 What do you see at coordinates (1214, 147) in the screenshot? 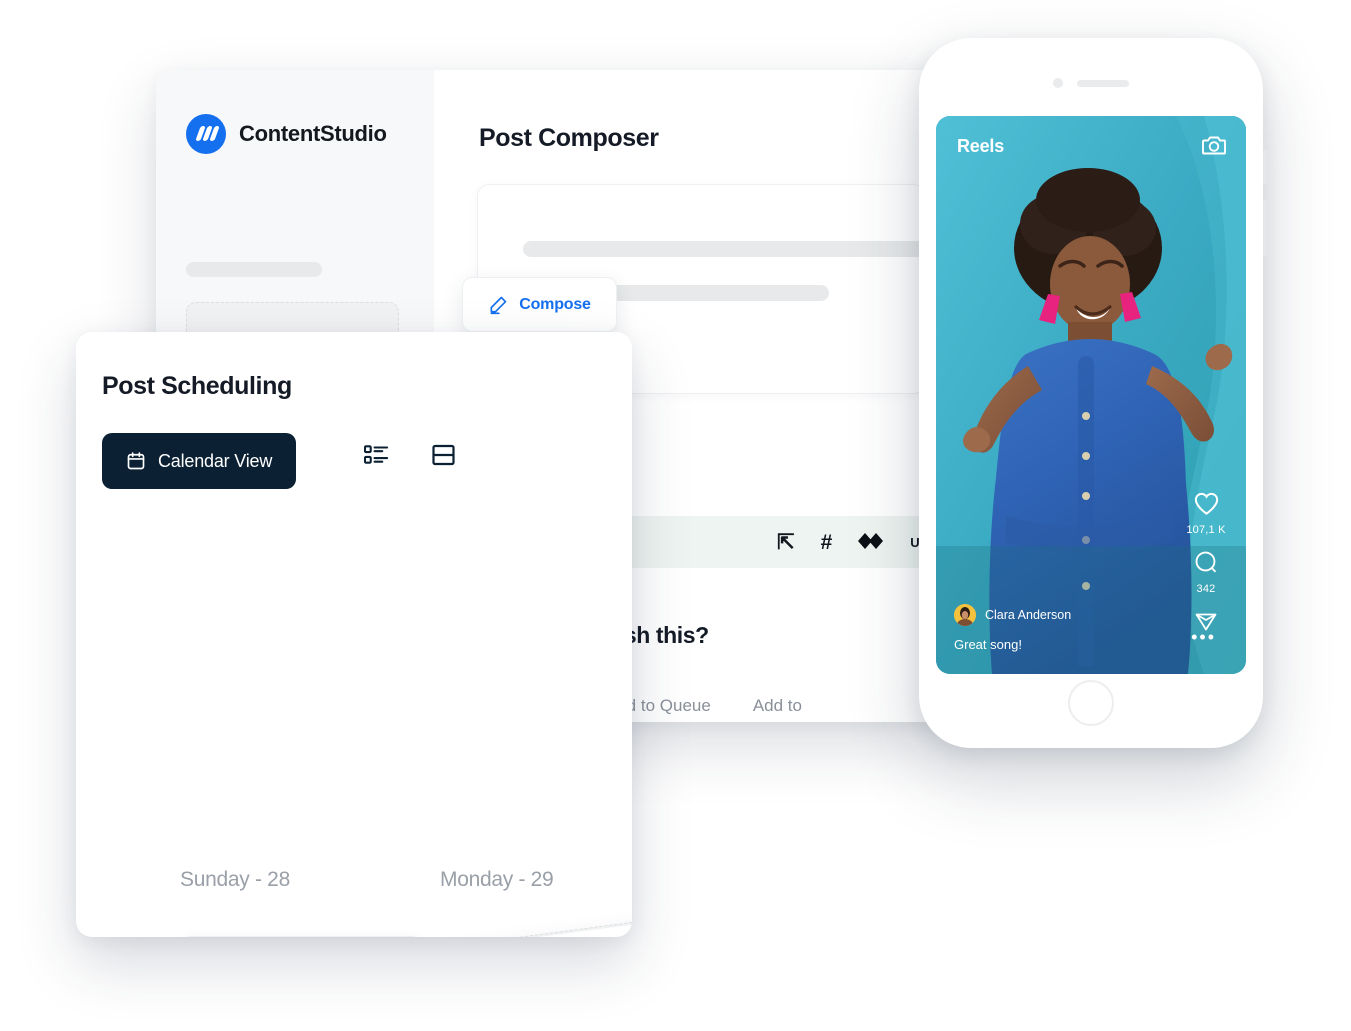
I see `camera-icon` at bounding box center [1214, 147].